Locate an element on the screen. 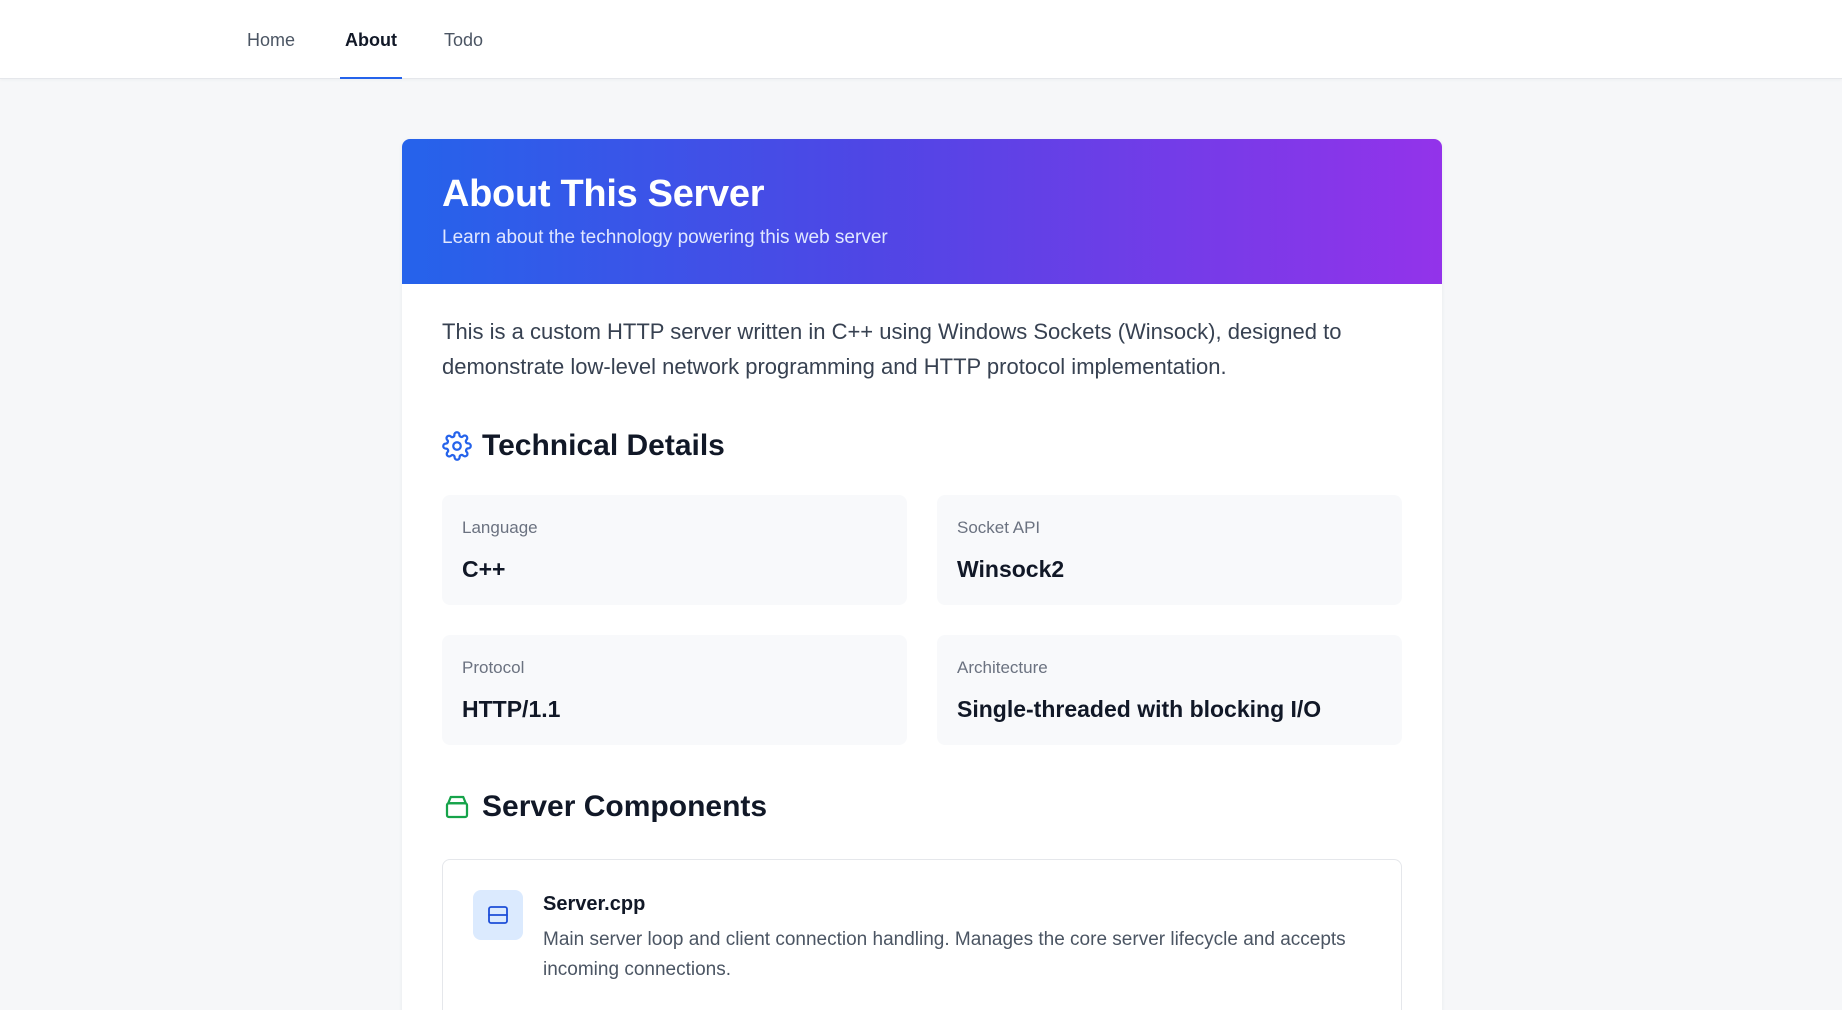 The height and width of the screenshot is (1010, 1842). detail-value: Single-threaded with blocking I/O is located at coordinates (1139, 709).